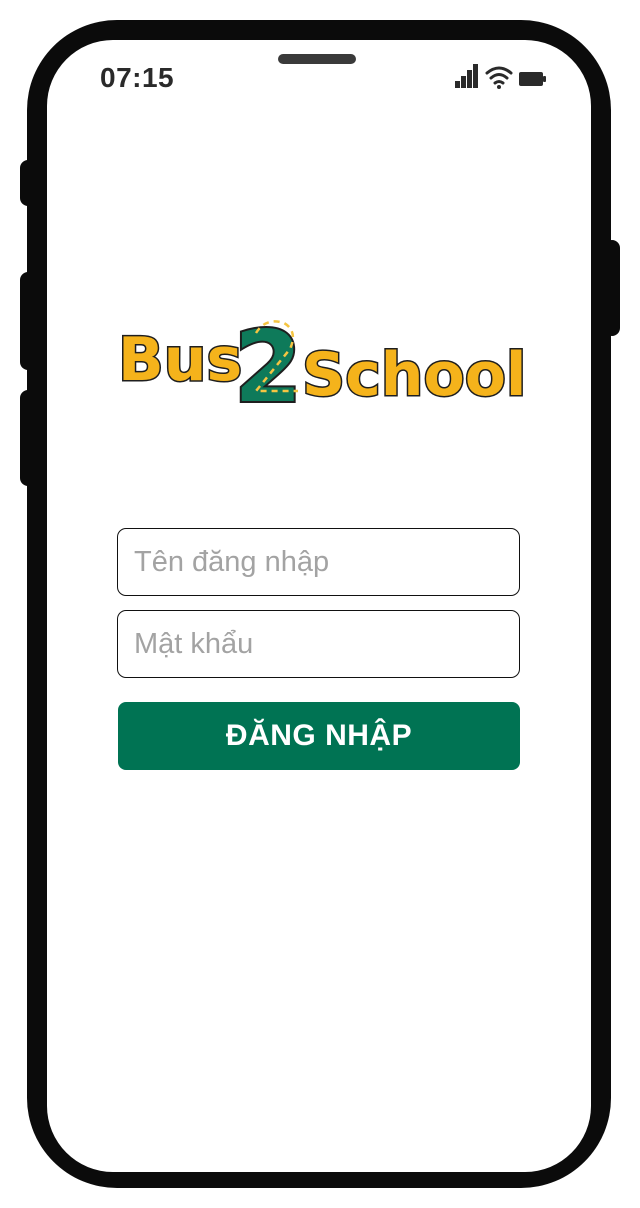 The width and height of the screenshot is (640, 1208). What do you see at coordinates (319, 736) in the screenshot?
I see `login-button: ĐĂNG NHẬP` at bounding box center [319, 736].